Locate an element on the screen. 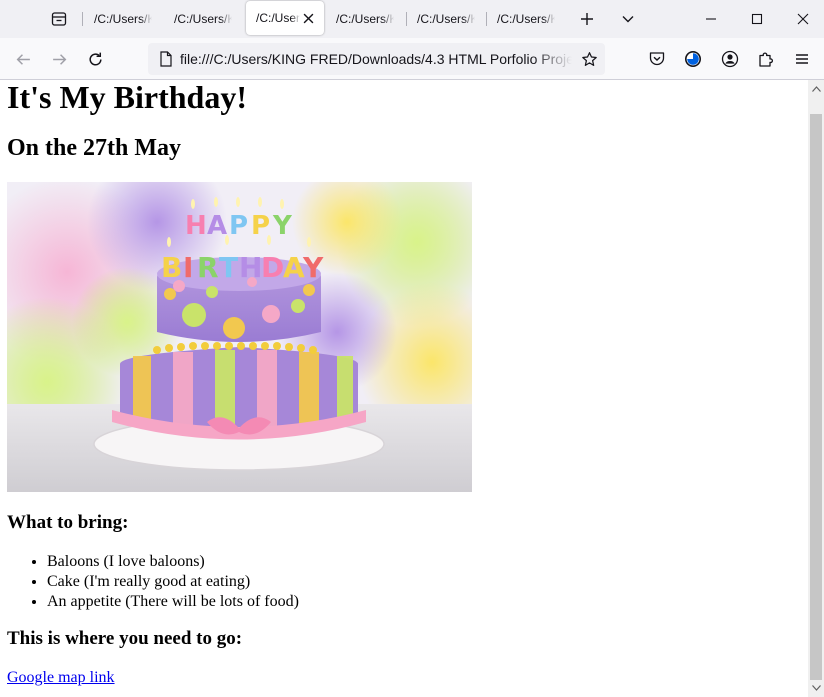 This screenshot has width=824, height=697. progress-circle-icon is located at coordinates (693, 59).